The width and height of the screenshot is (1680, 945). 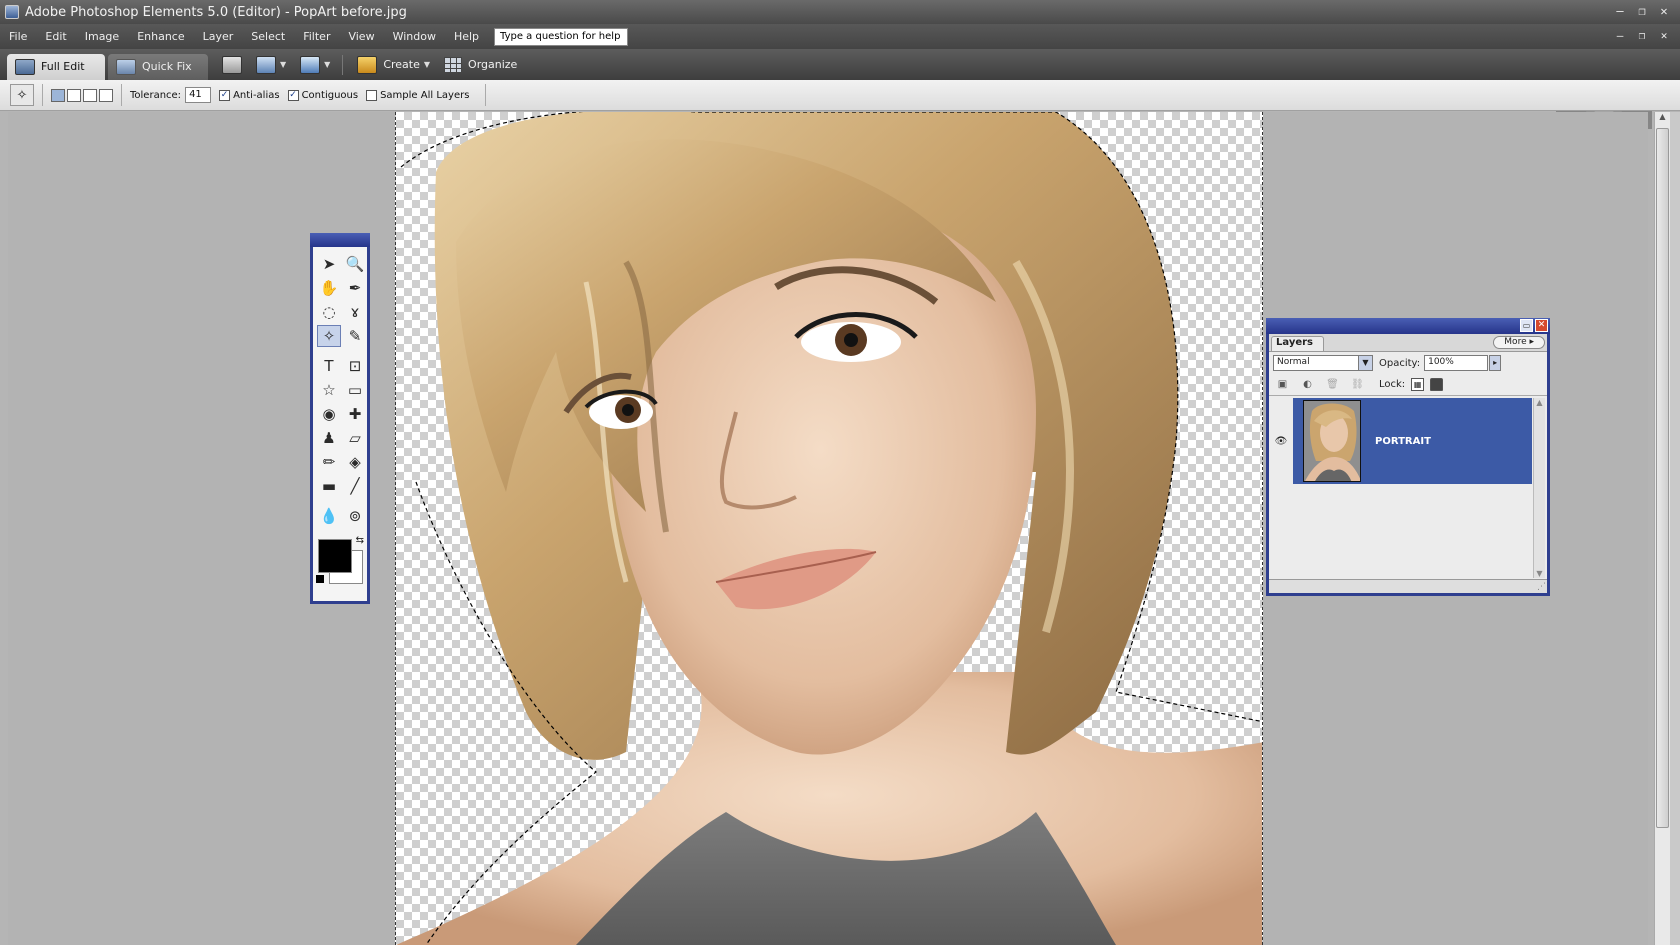 I want to click on sample-all-layers-check, so click(x=372, y=95).